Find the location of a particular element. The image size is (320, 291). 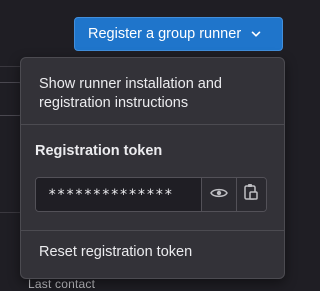

registration-token-field-group: ************** is located at coordinates (151, 194).